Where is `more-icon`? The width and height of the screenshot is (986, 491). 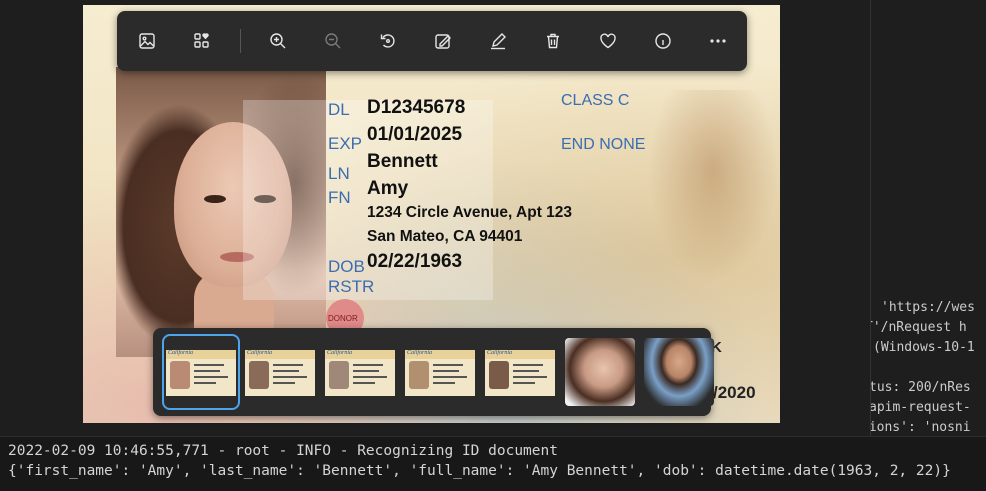
more-icon is located at coordinates (718, 41).